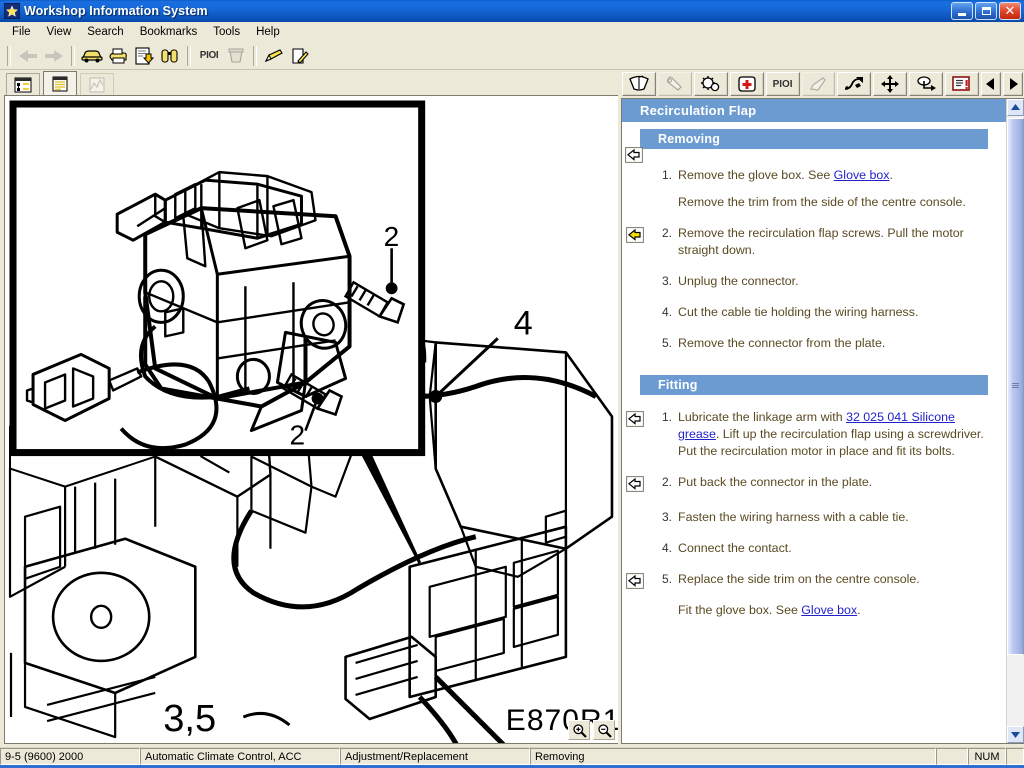 The width and height of the screenshot is (1024, 768). What do you see at coordinates (926, 84) in the screenshot?
I see `link-arrow-button` at bounding box center [926, 84].